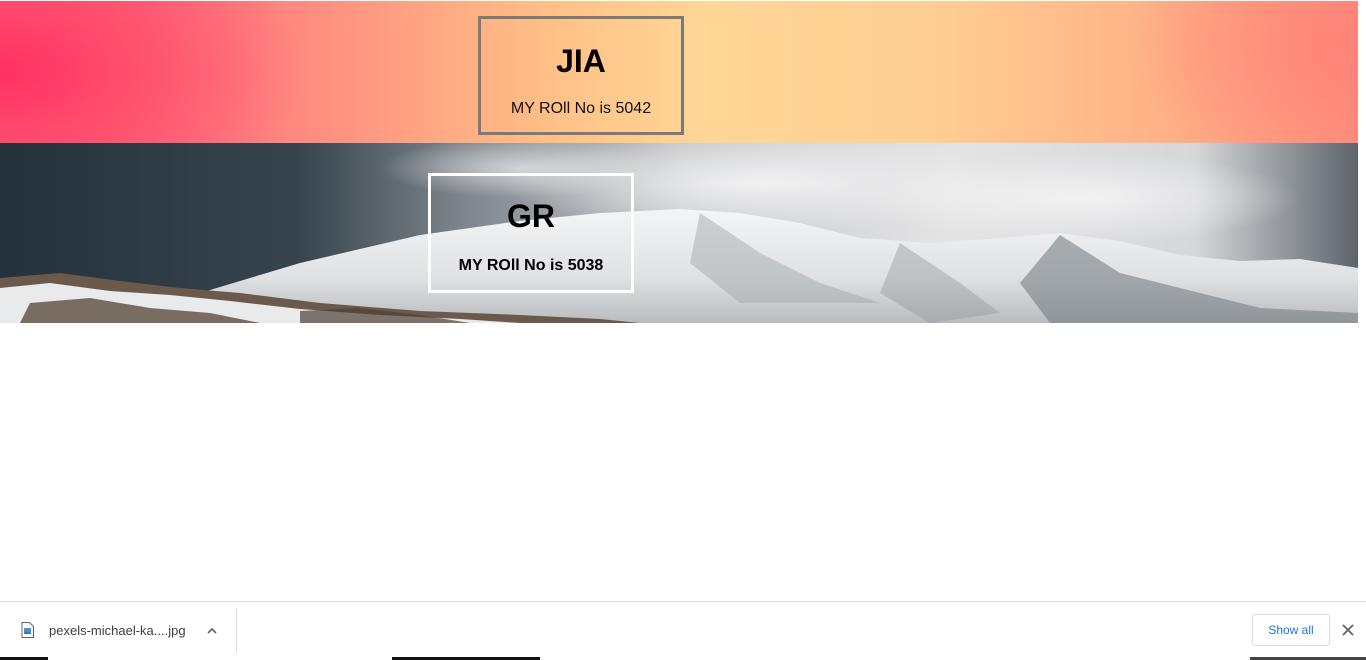 The width and height of the screenshot is (1366, 660). I want to click on download-item: pexels-michael-ka....jpg, so click(118, 631).